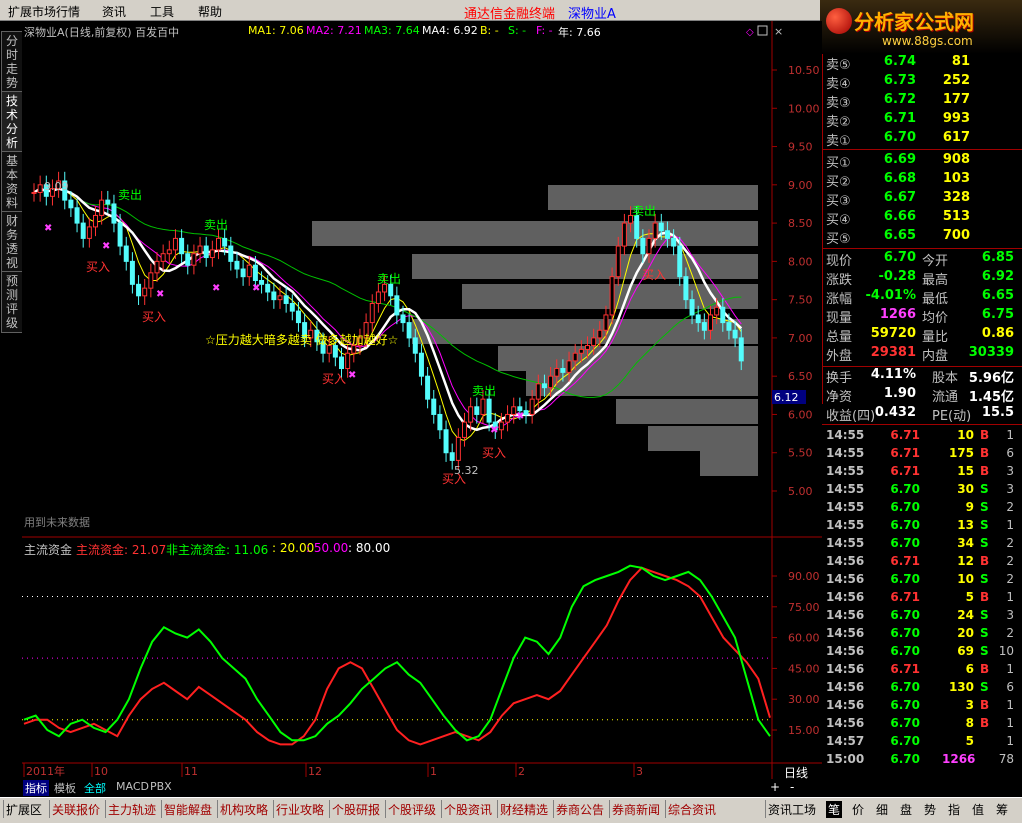  What do you see at coordinates (65, 788) in the screenshot?
I see `tab-template: 模板` at bounding box center [65, 788].